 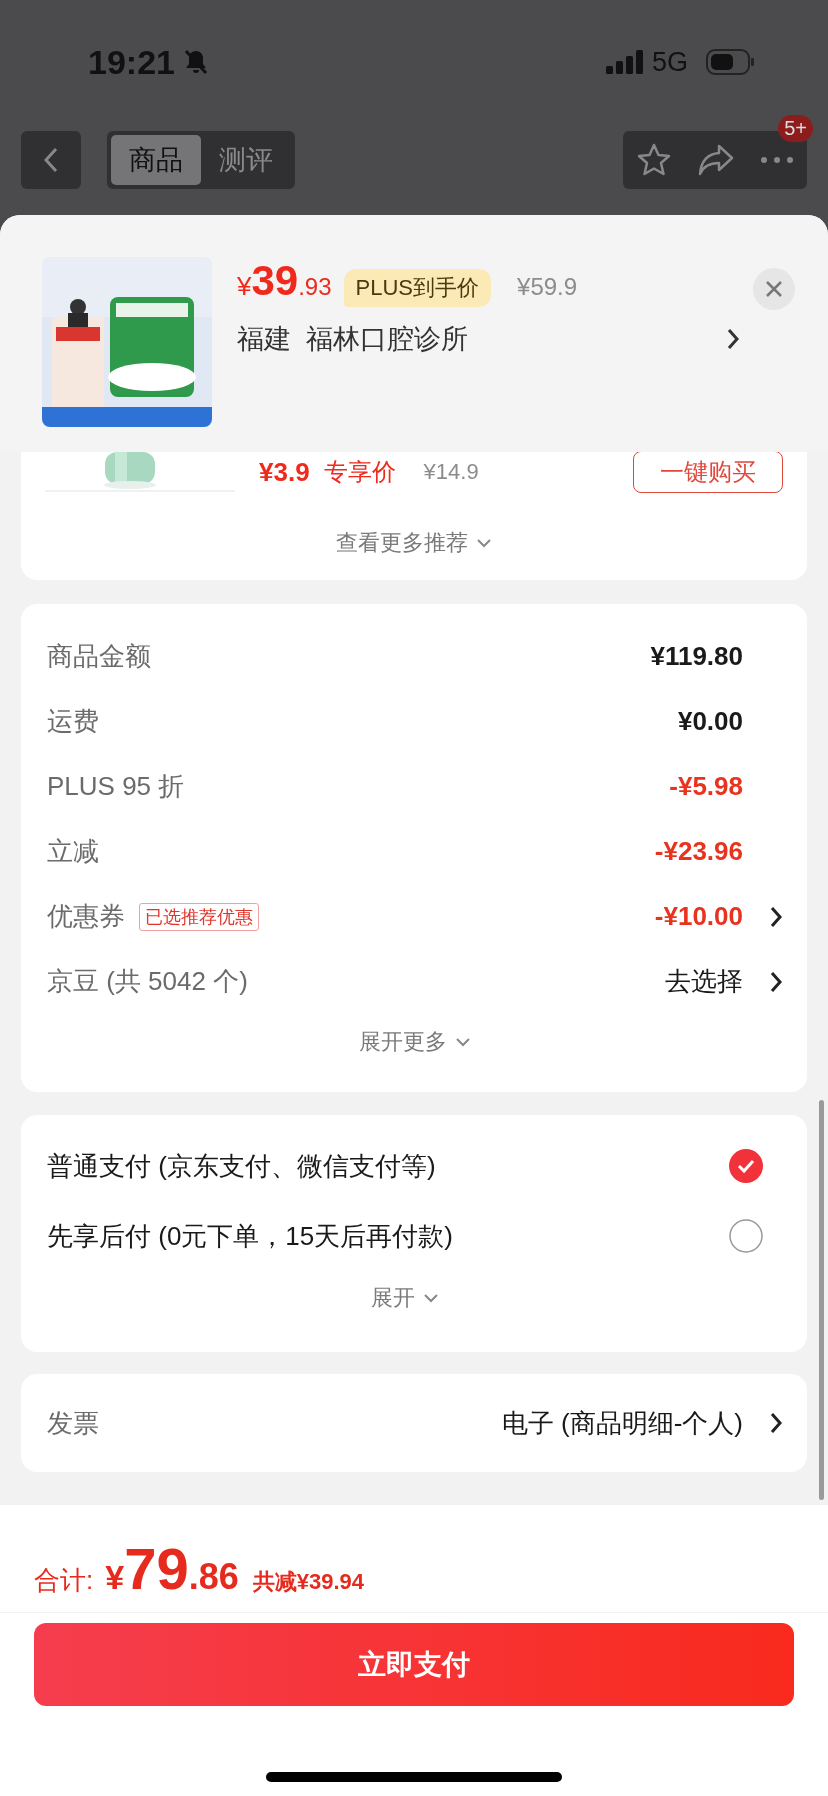 What do you see at coordinates (451, 472) in the screenshot?
I see `original-price: ¥14.9` at bounding box center [451, 472].